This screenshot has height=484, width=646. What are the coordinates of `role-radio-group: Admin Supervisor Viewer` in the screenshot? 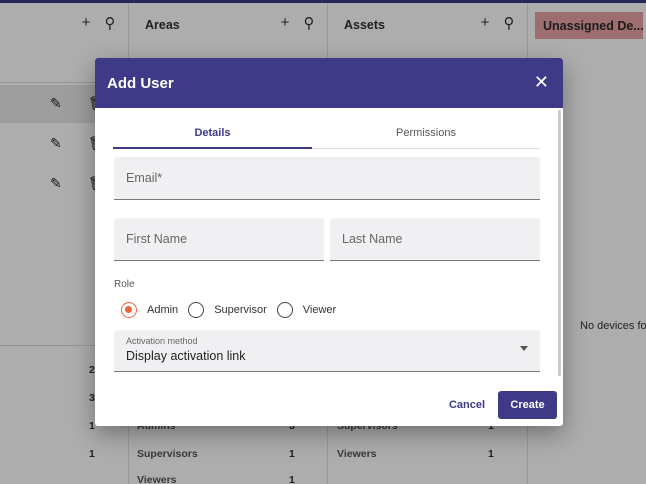 It's located at (233, 310).